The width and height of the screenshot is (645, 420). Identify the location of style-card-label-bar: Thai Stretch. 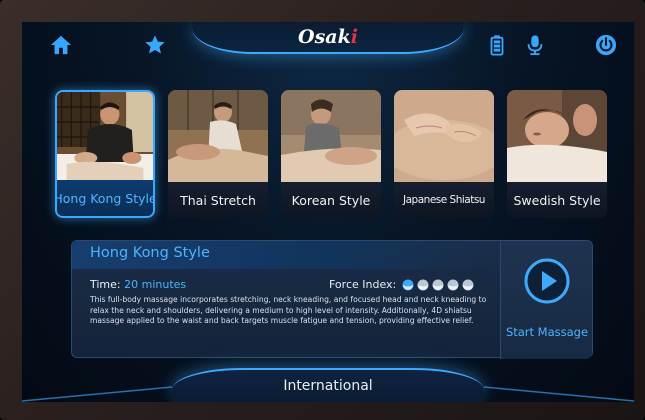
(218, 200).